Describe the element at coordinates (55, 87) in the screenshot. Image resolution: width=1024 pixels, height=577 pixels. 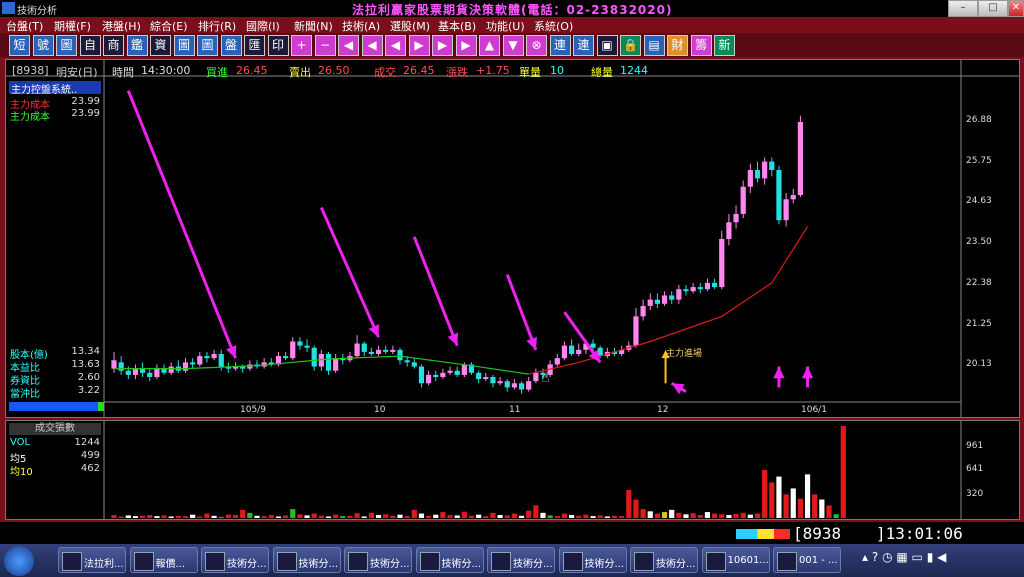
I see `indicator-panel-title: 主力控盤系統..` at that location.